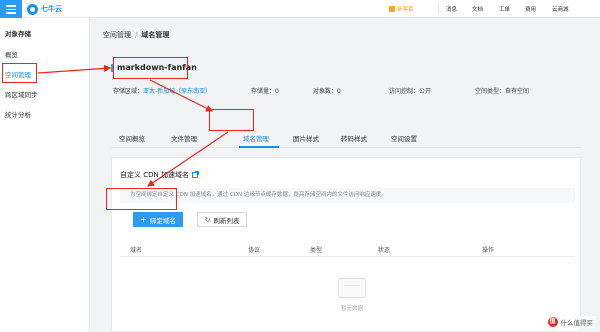 This screenshot has width=600, height=332. What do you see at coordinates (577, 323) in the screenshot?
I see `watermark-text: 什么值得买` at bounding box center [577, 323].